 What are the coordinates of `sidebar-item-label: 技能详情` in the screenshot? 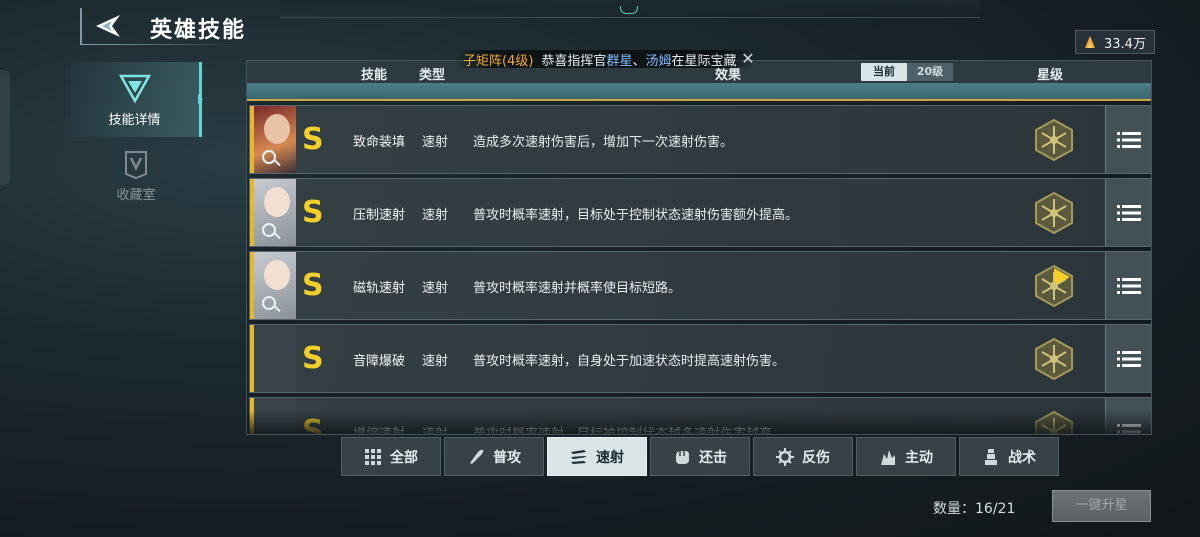 It's located at (134, 120).